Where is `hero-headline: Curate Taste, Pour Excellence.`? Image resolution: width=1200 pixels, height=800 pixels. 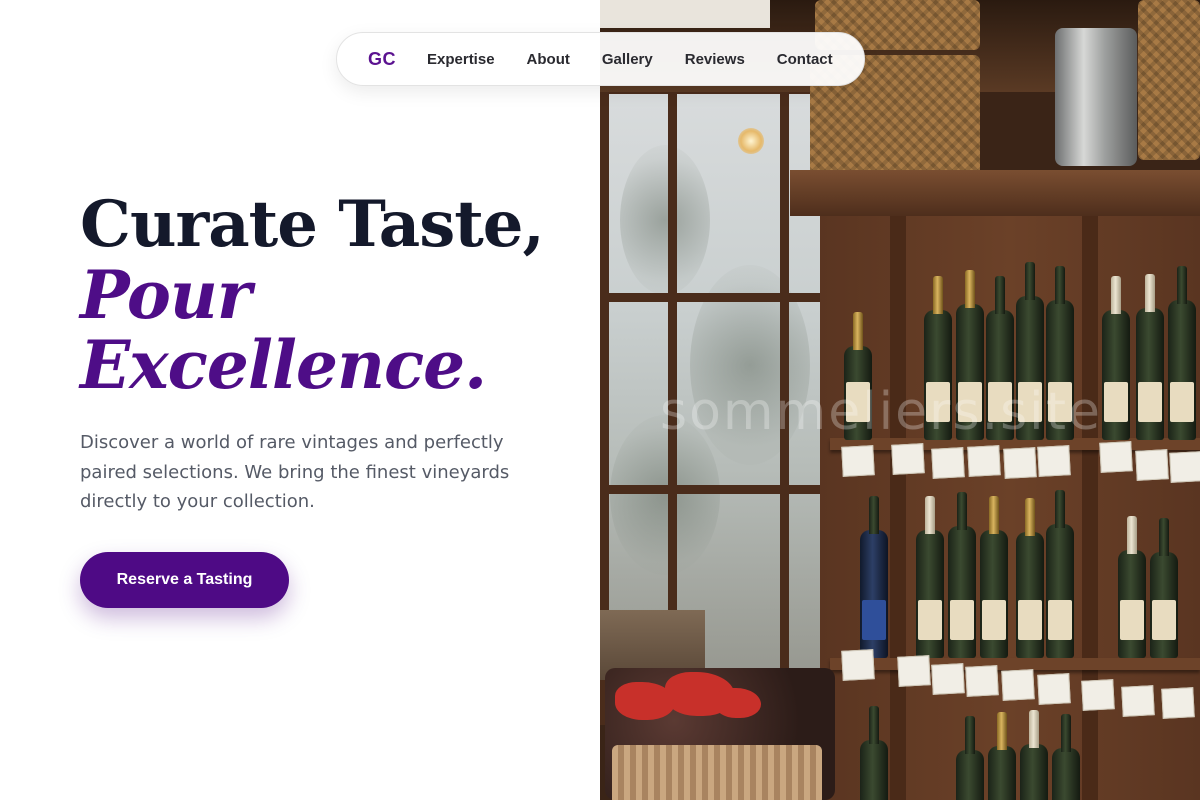 hero-headline: Curate Taste, Pour Excellence. is located at coordinates (330, 295).